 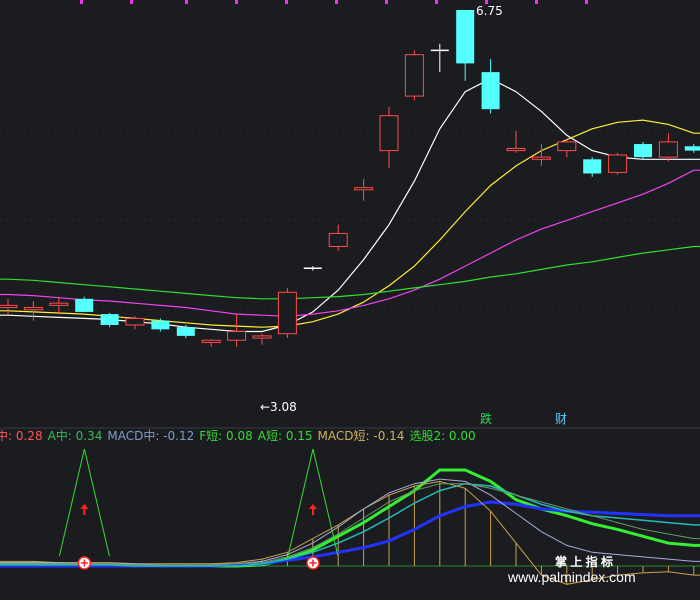 I want to click on buy-signal, so click(x=84, y=509).